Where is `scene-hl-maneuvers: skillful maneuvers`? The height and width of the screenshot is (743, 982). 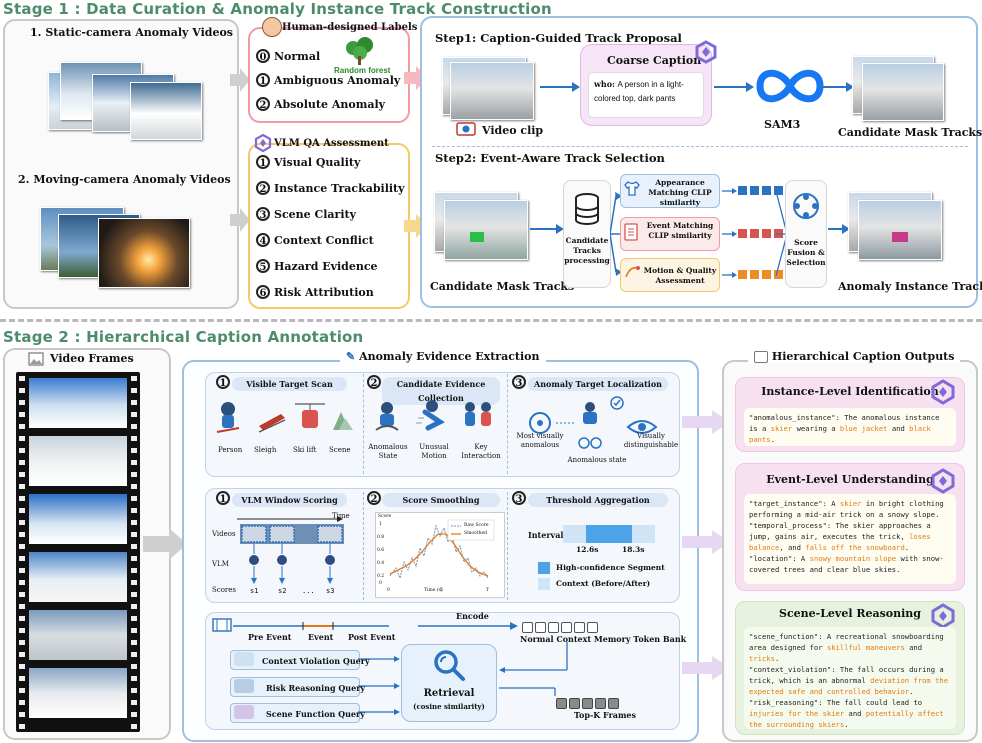 scene-hl-maneuvers: skillful maneuvers is located at coordinates (865, 647).